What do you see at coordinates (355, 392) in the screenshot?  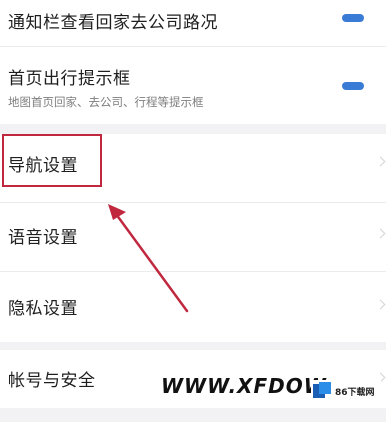 I see `watermark-logo-label: 86下载网` at bounding box center [355, 392].